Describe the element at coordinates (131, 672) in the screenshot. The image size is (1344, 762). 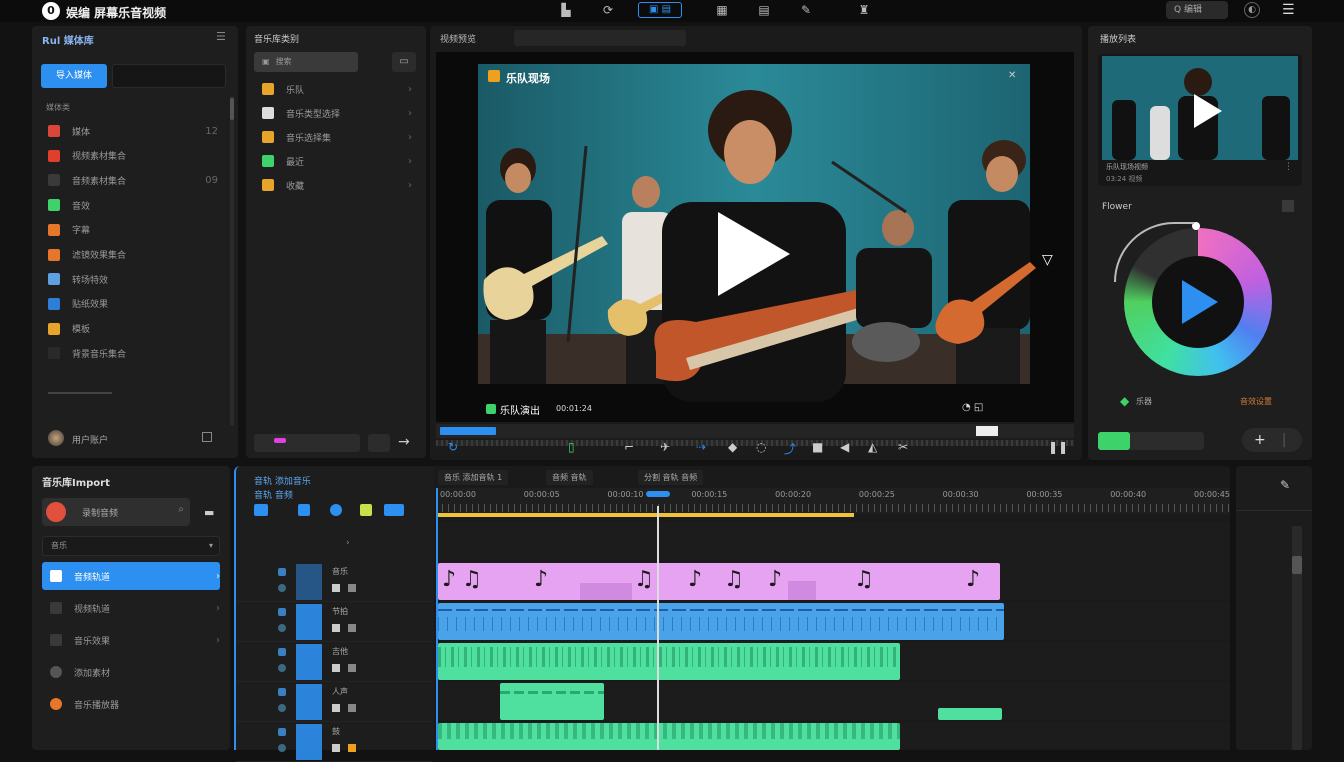
I see `import-list-item: 添加素材` at that location.